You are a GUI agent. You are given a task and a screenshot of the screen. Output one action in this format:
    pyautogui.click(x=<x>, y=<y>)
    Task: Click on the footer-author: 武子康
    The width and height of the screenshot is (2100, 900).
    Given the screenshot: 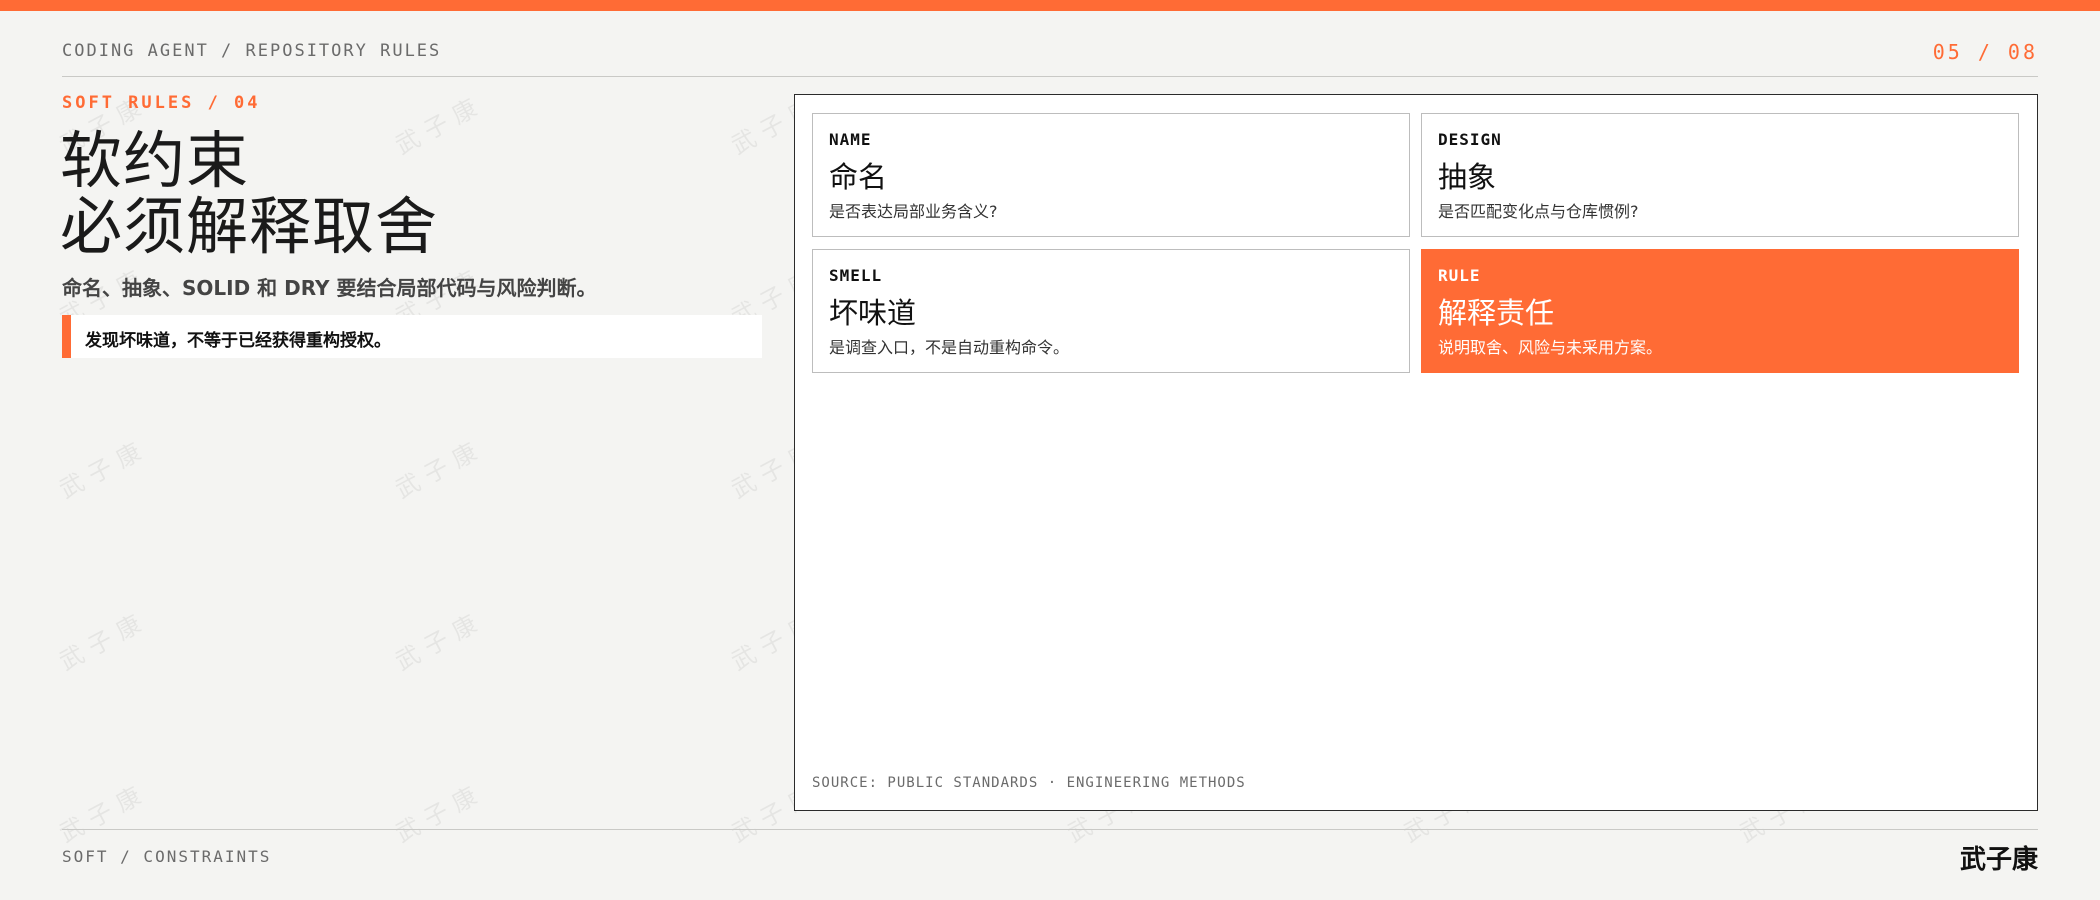 What is the action you would take?
    pyautogui.click(x=1998, y=860)
    